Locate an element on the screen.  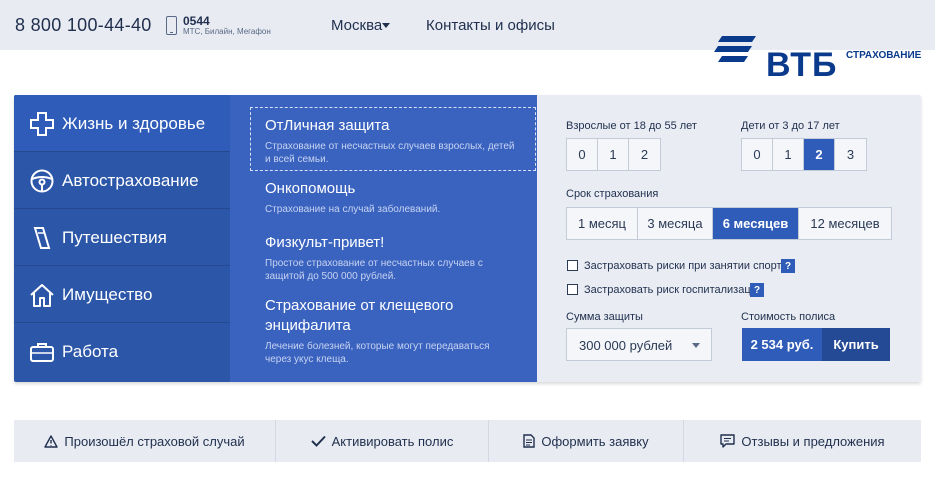
term-option-6-months: 6 месяцев is located at coordinates (756, 223).